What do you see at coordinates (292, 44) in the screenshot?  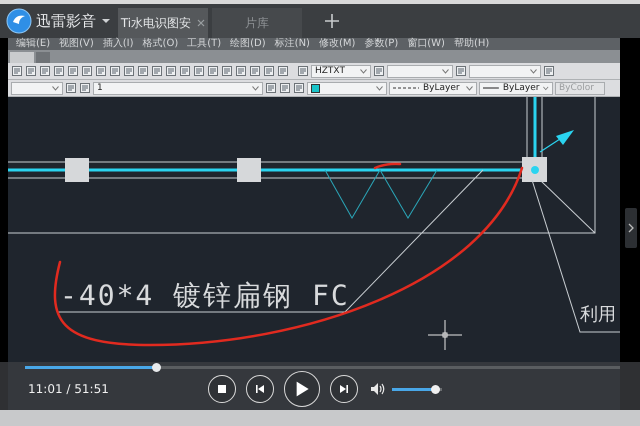 I see `menu-item: 标注(N)` at bounding box center [292, 44].